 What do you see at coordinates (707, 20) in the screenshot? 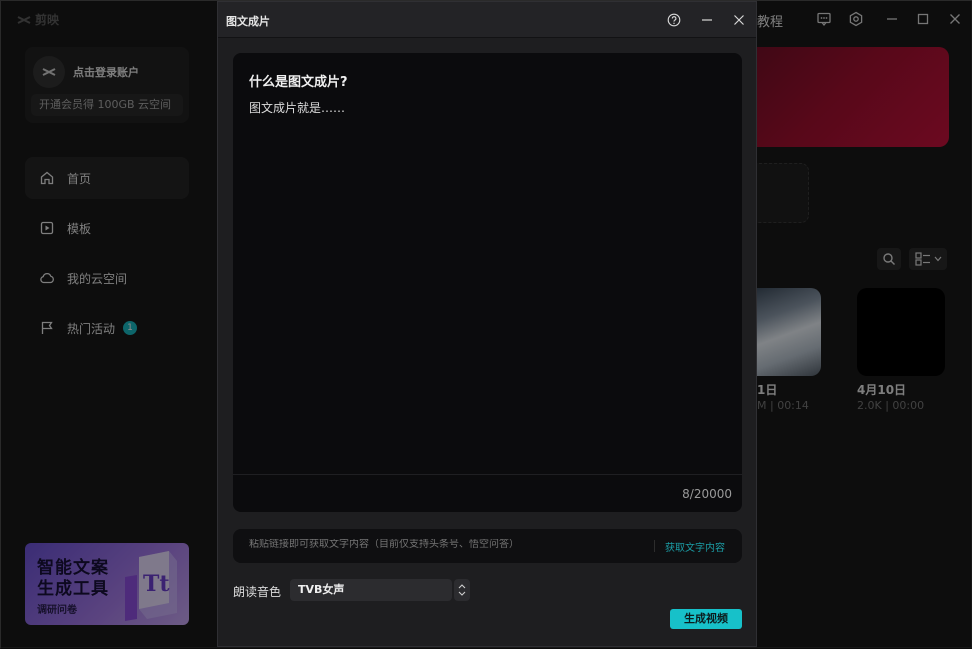
I see `dialog-minimize-icon` at bounding box center [707, 20].